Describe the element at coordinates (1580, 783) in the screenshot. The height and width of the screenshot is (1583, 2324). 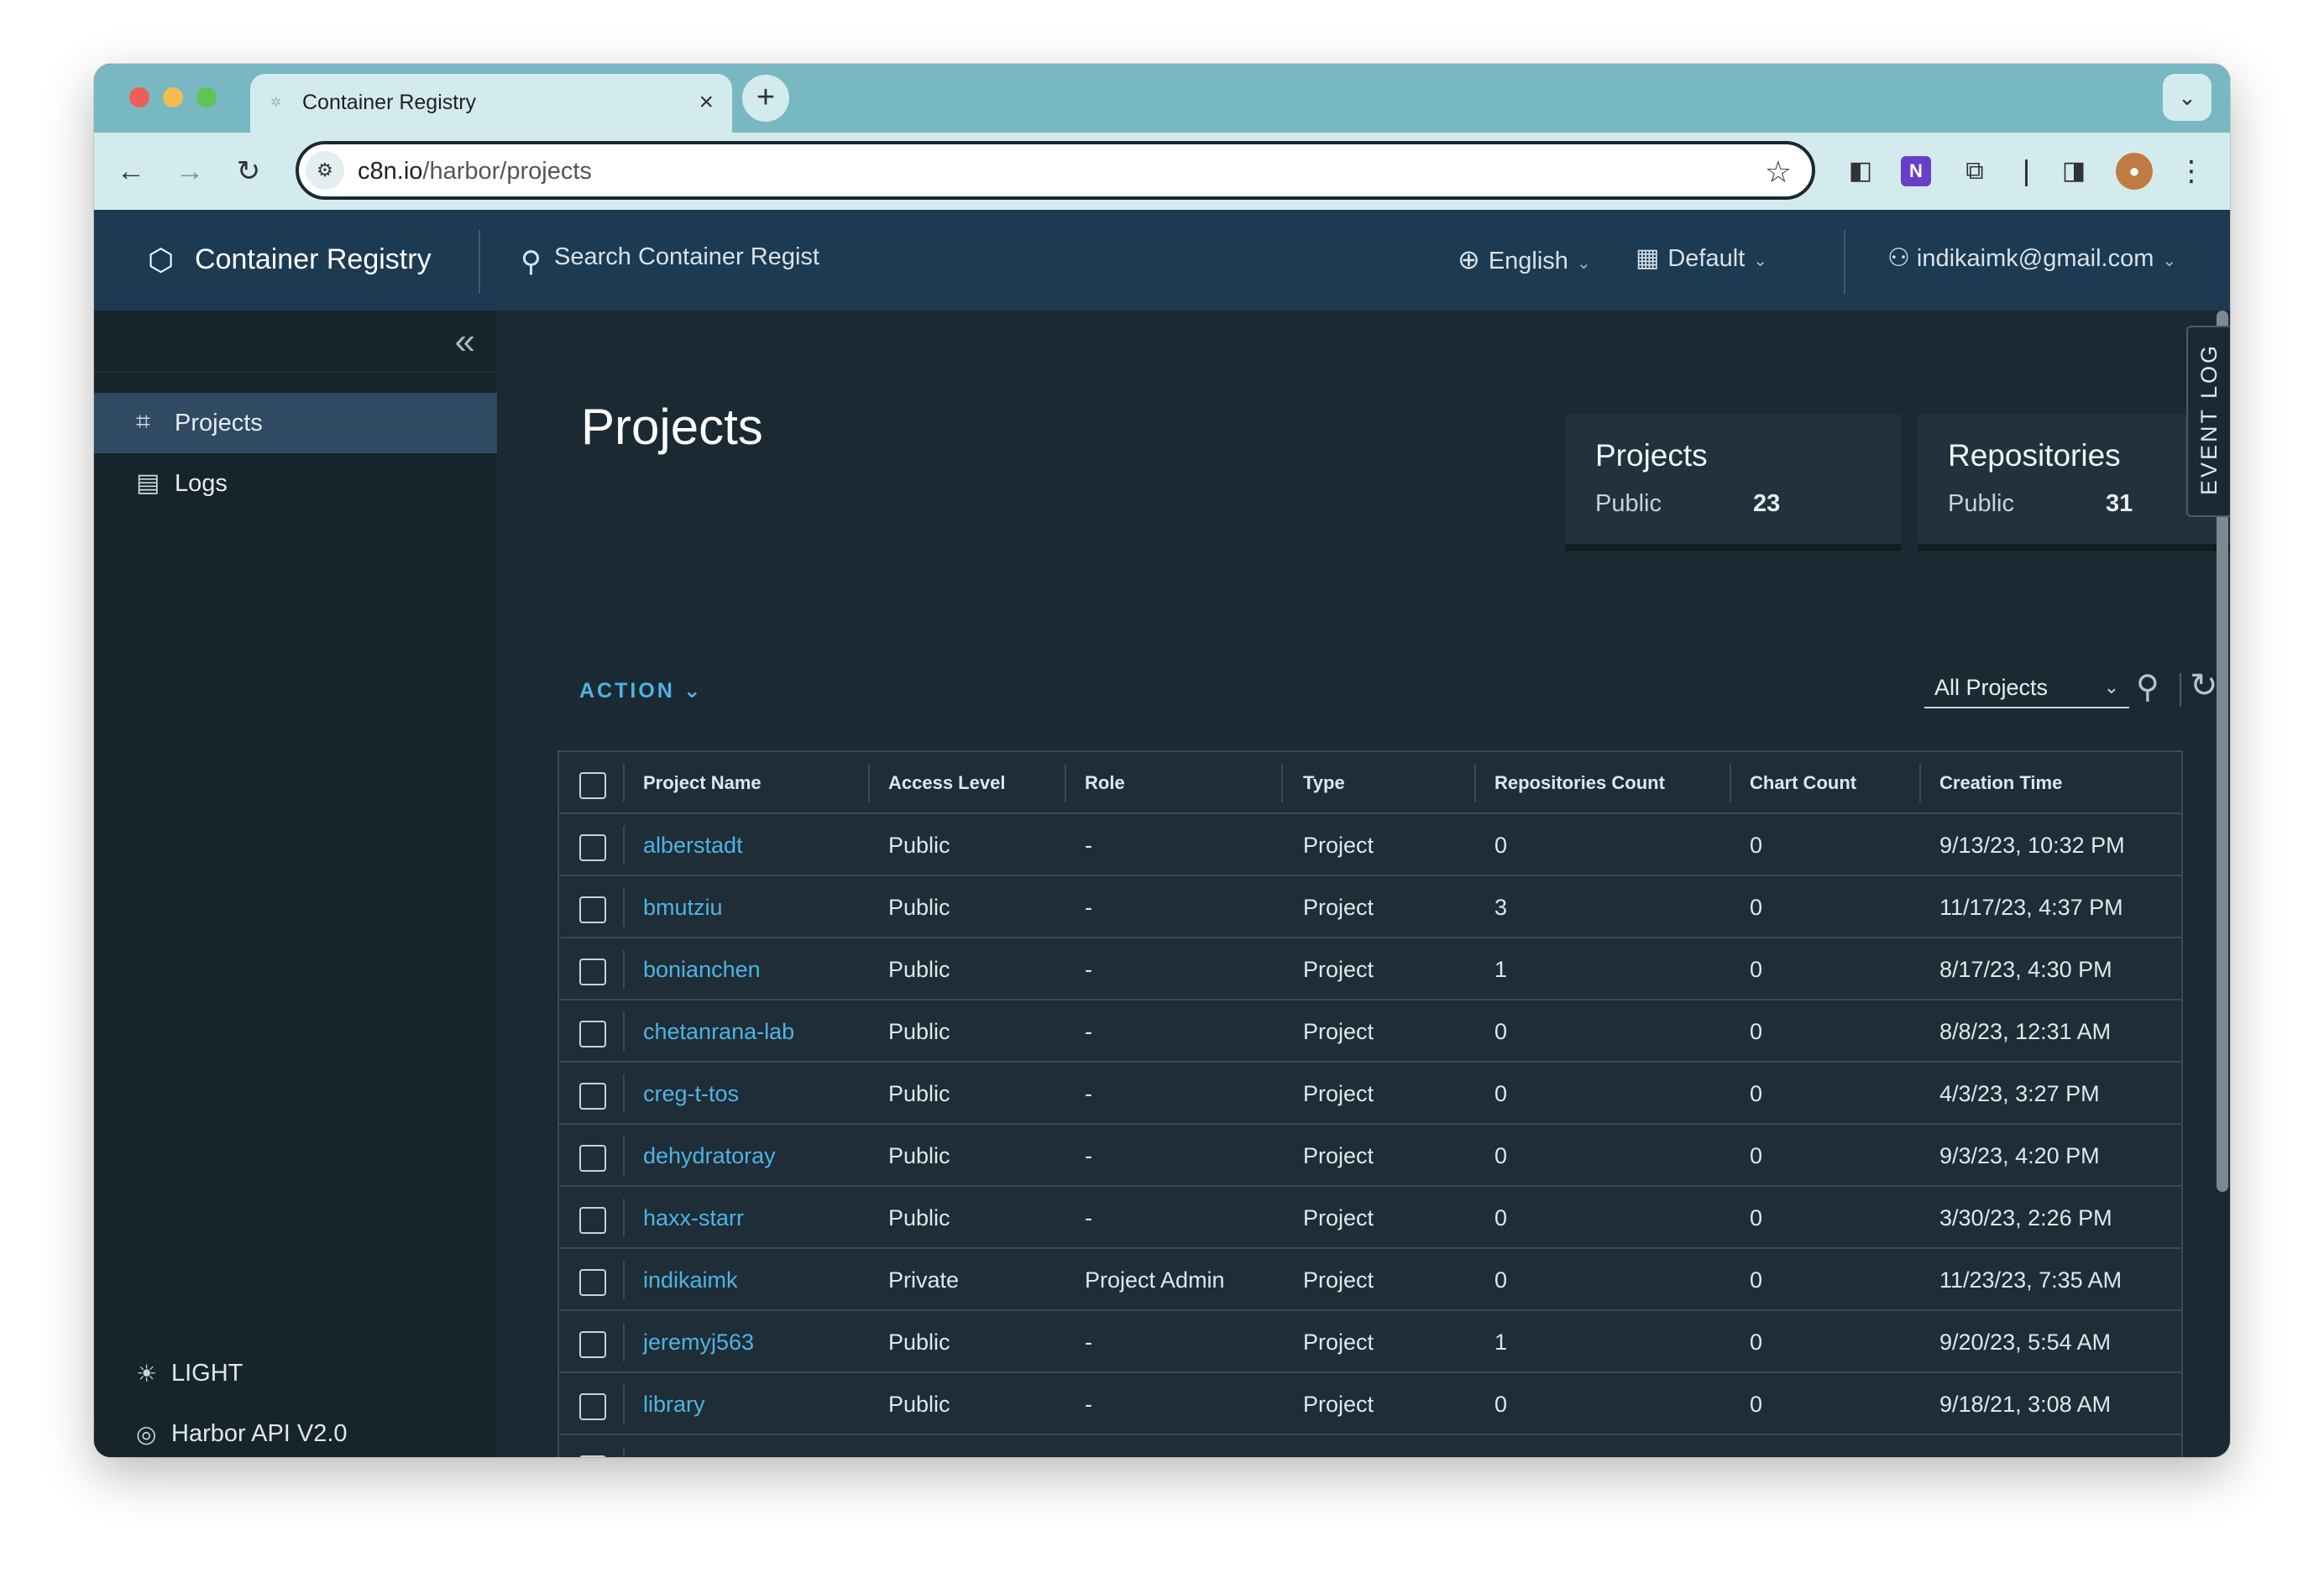
I see `column-header: Repositories Count` at that location.